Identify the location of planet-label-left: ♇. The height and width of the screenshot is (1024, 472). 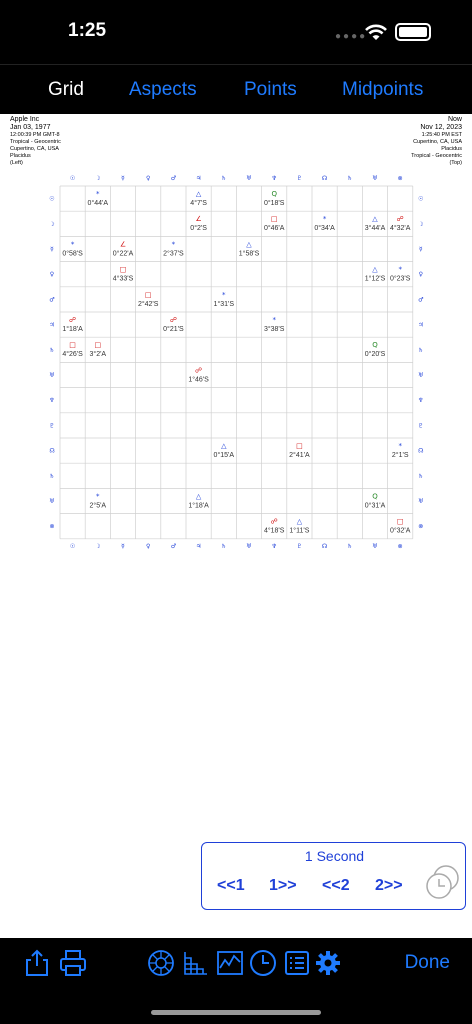
(51, 425).